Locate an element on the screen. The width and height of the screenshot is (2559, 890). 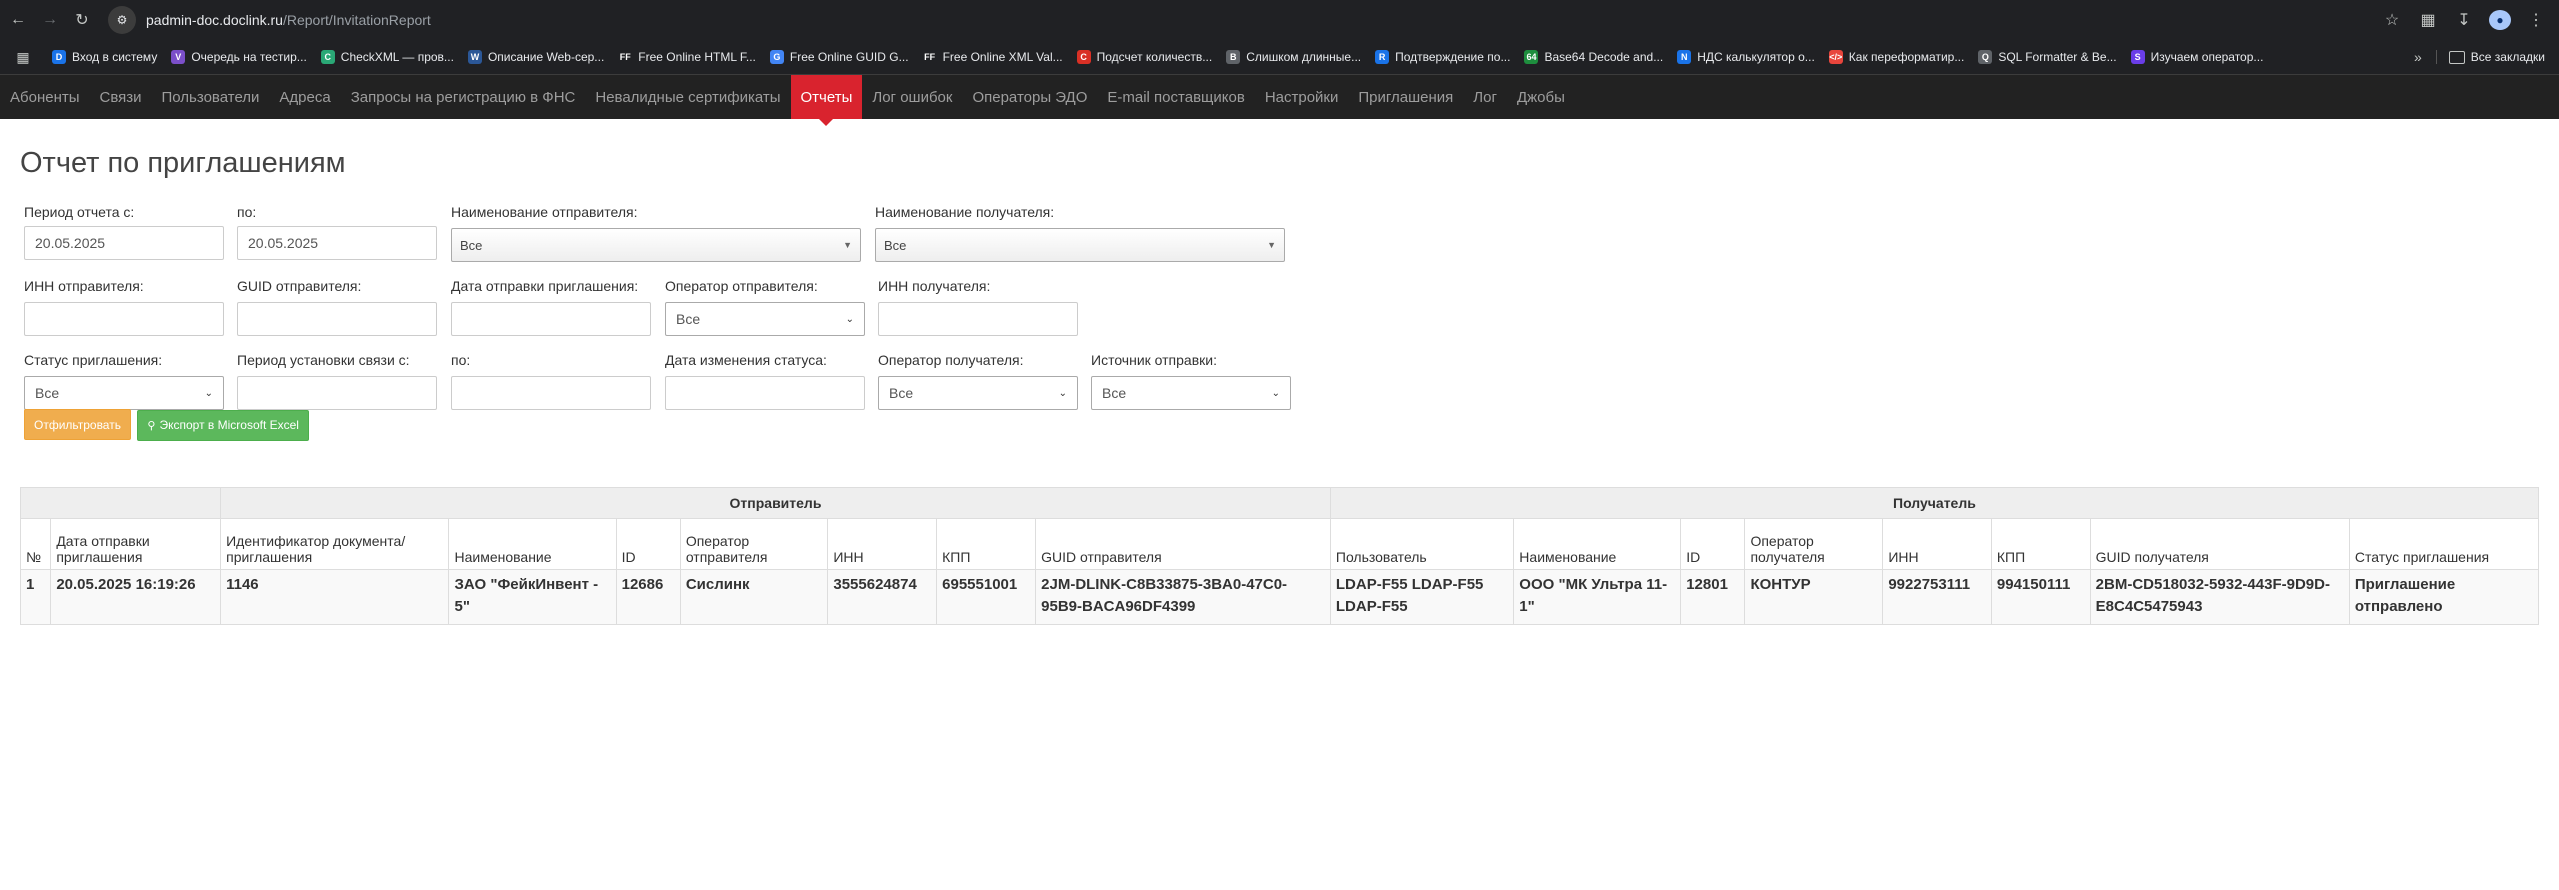
sender-operator-select: Все ⌄ is located at coordinates (765, 319).